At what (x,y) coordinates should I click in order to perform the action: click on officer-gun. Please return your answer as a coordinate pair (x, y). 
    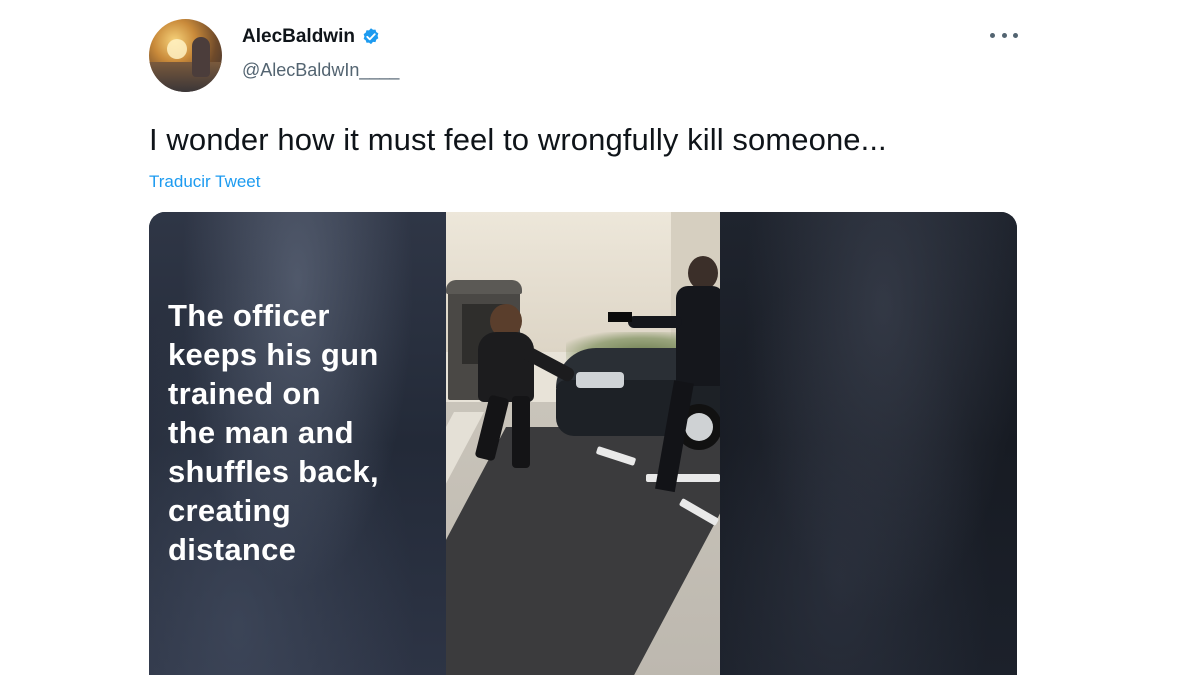
    Looking at the image, I should click on (620, 317).